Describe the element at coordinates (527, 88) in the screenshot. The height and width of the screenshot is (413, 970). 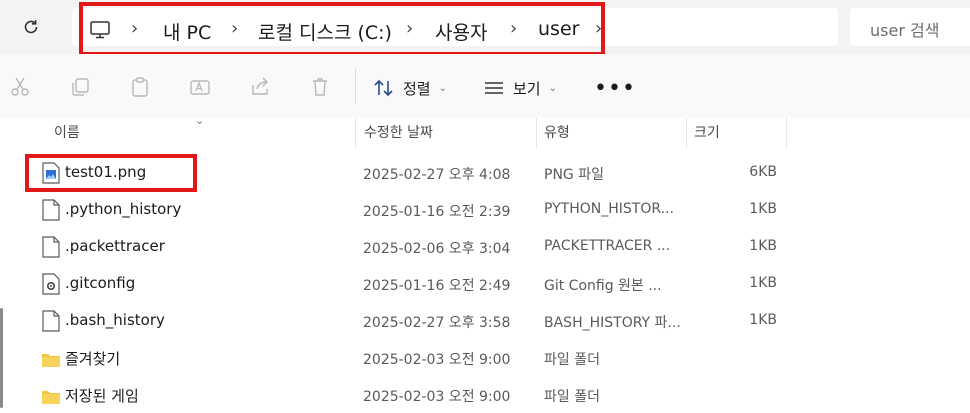
I see `view-label: 보기` at that location.